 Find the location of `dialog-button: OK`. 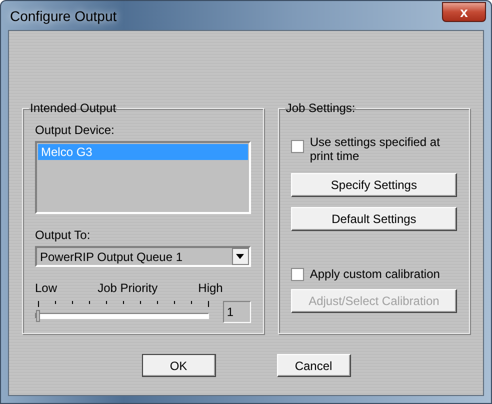

dialog-button: OK is located at coordinates (179, 365).